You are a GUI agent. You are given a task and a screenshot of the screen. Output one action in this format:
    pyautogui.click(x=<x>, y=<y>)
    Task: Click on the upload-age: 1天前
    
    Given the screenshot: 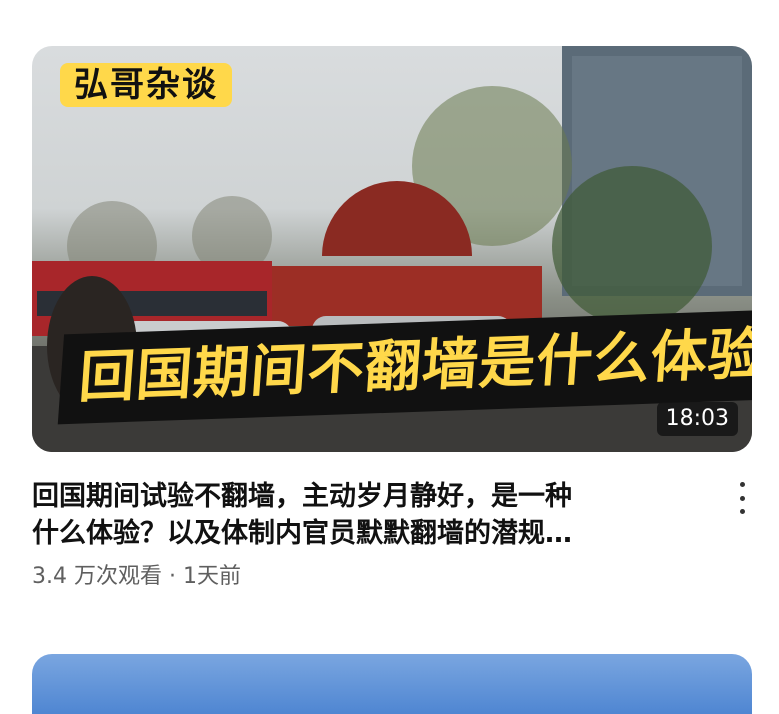 What is the action you would take?
    pyautogui.click(x=211, y=576)
    